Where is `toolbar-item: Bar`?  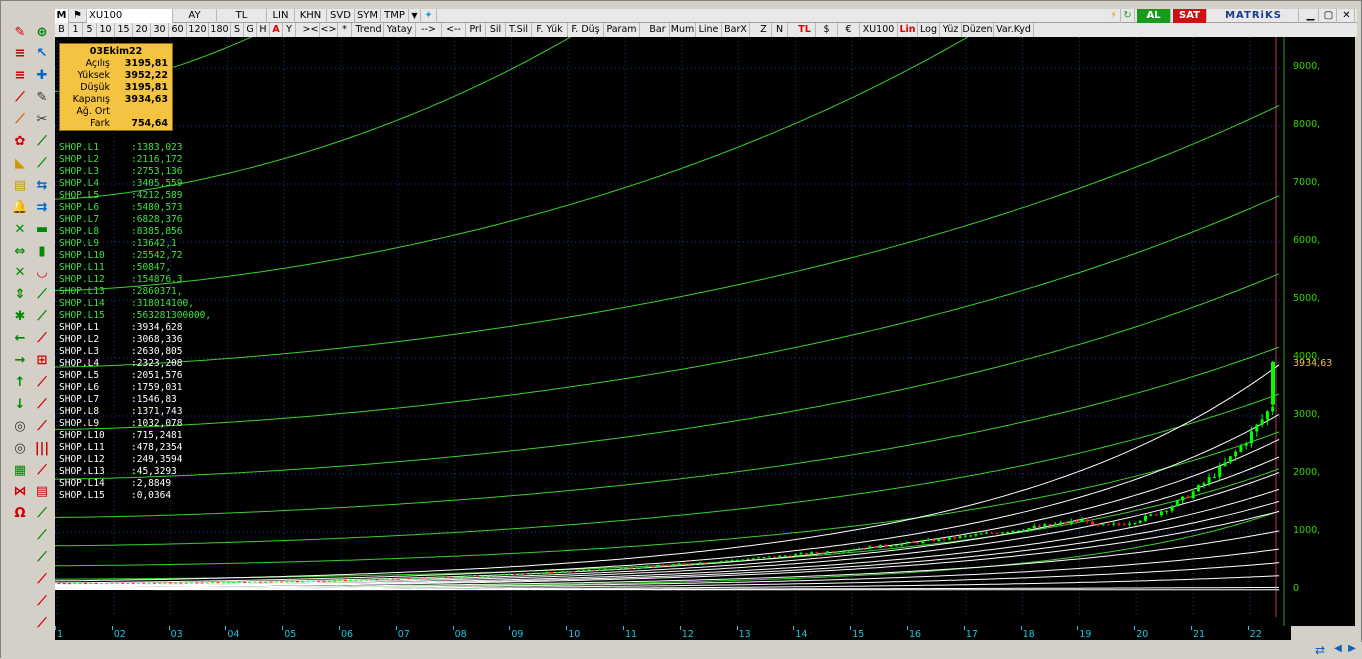 toolbar-item: Bar is located at coordinates (658, 30).